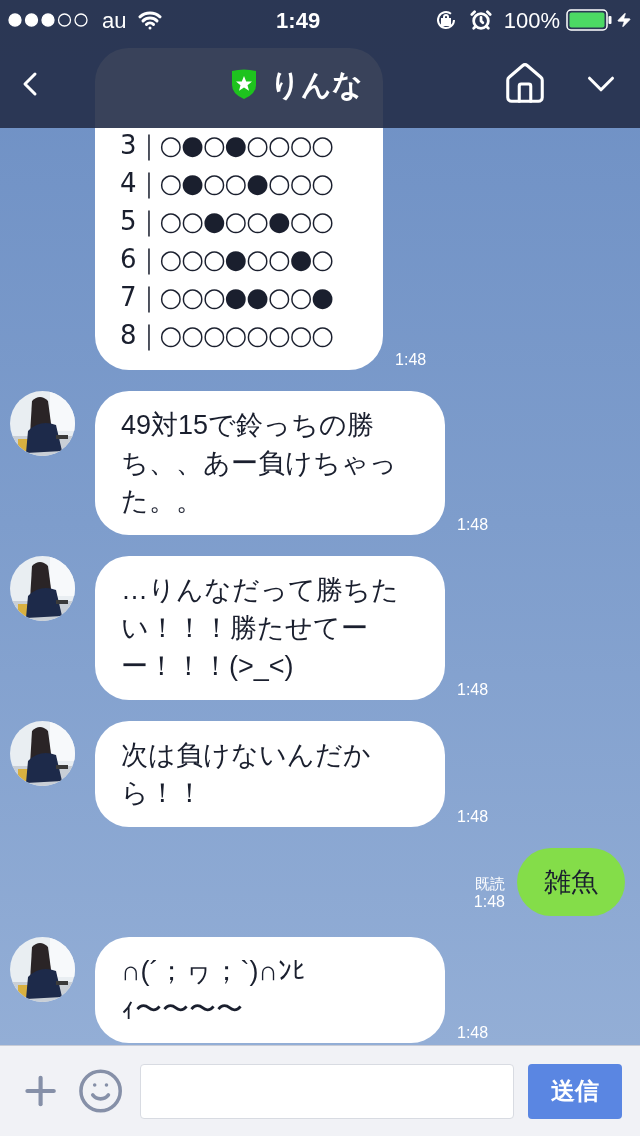 The width and height of the screenshot is (640, 1136). Describe the element at coordinates (270, 990) in the screenshot. I see `message-bubble: ∩(´；ヮ；`)∩ﾝﾋｨ〜〜〜〜` at that location.